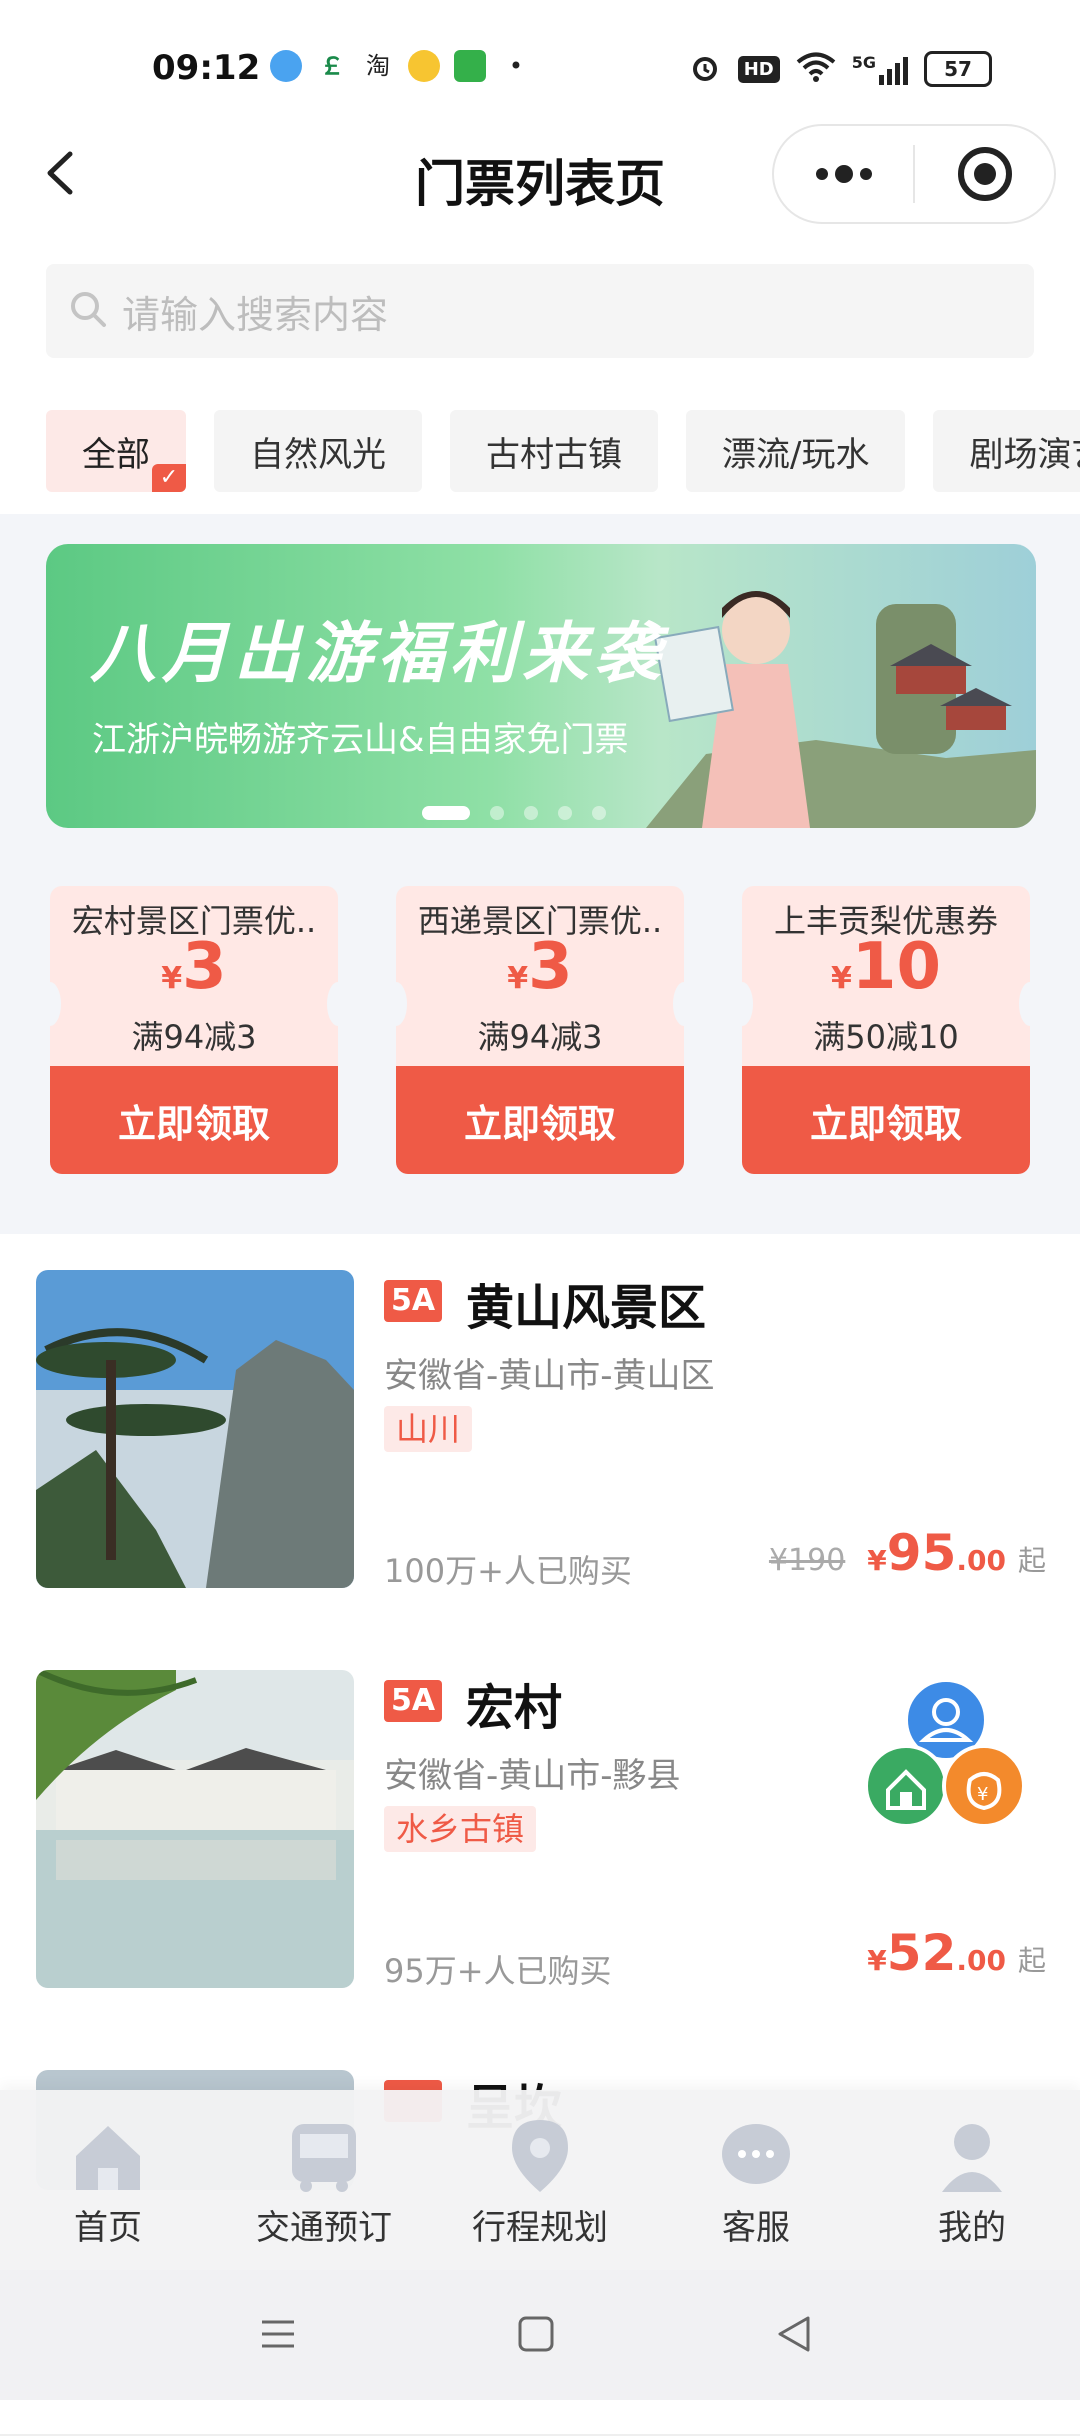 This screenshot has width=1080, height=2436. I want to click on coupon-card: 西递景区门票优.. ¥3 满94减3 立即领取, so click(540, 1030).